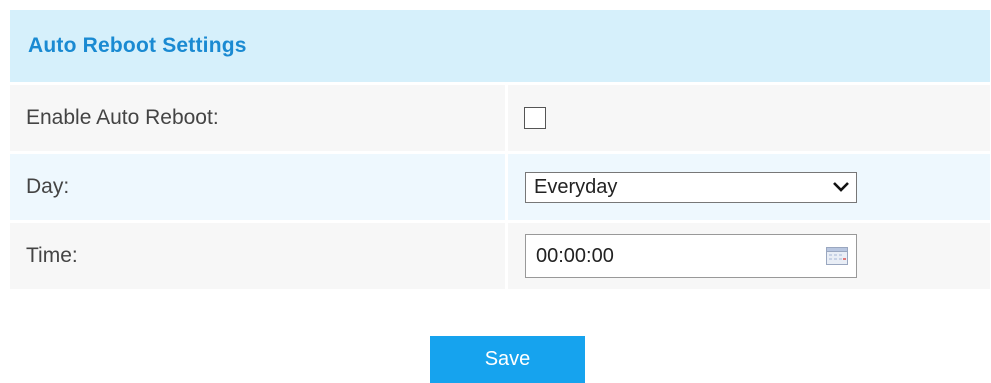  Describe the element at coordinates (576, 186) in the screenshot. I see `day-select-value: Everyday` at that location.